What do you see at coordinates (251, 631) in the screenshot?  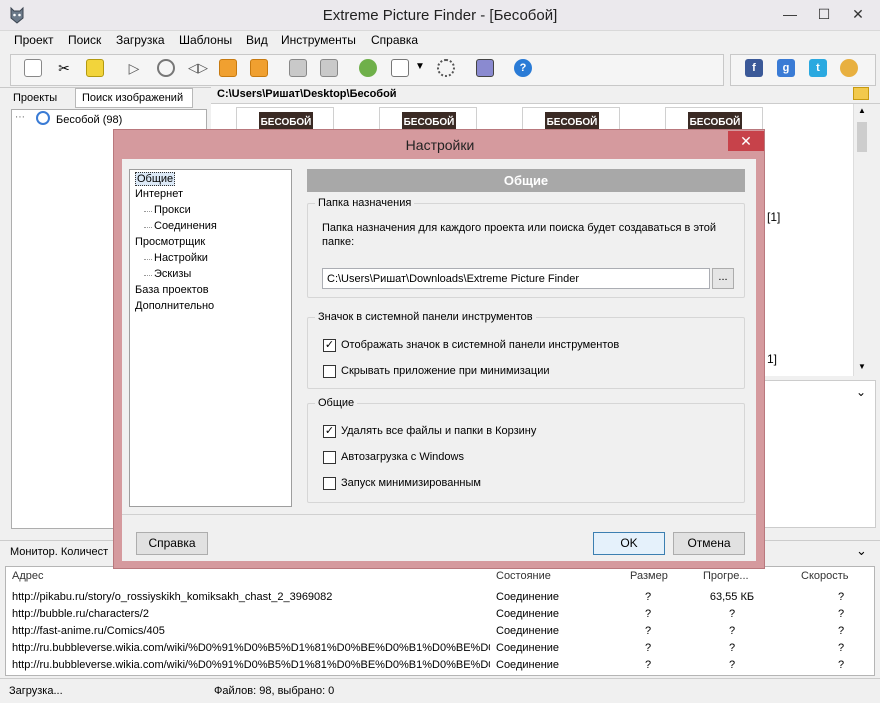 I see `download-cell: http://fast-anime.ru/Comics/405` at bounding box center [251, 631].